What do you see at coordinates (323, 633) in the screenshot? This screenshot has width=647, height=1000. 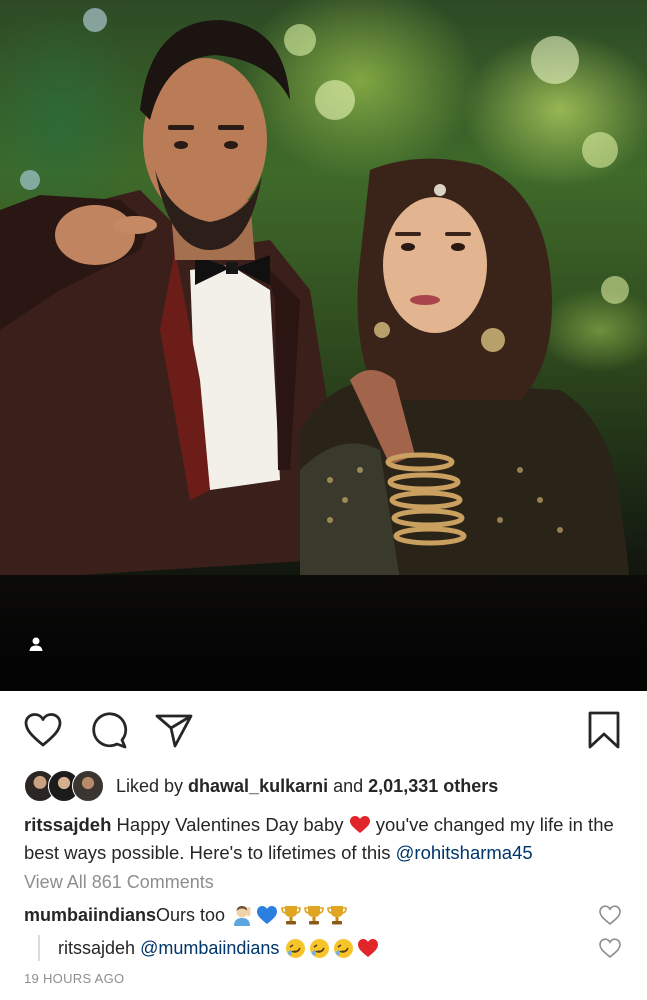 I see `photo-dark-band` at bounding box center [323, 633].